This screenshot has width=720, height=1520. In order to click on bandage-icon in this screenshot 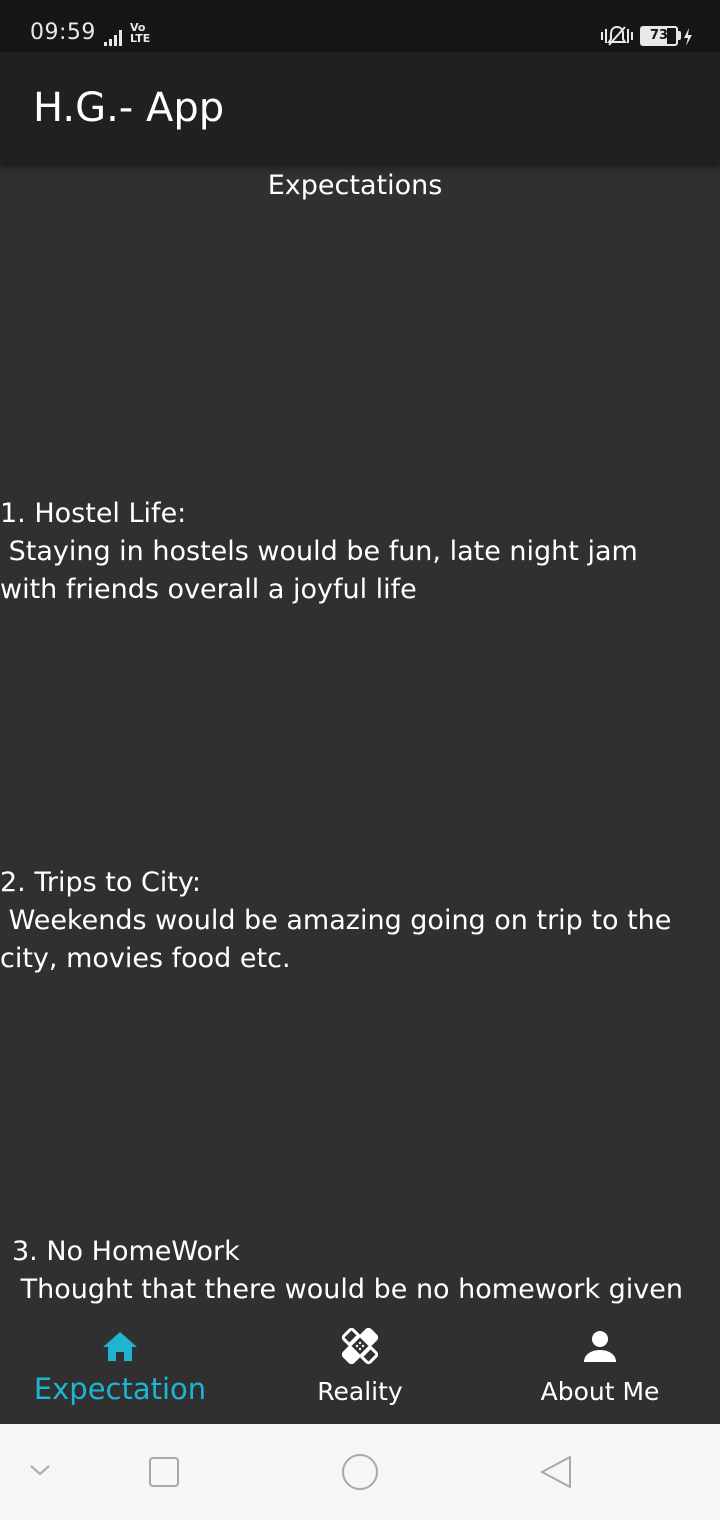, I will do `click(360, 1346)`.